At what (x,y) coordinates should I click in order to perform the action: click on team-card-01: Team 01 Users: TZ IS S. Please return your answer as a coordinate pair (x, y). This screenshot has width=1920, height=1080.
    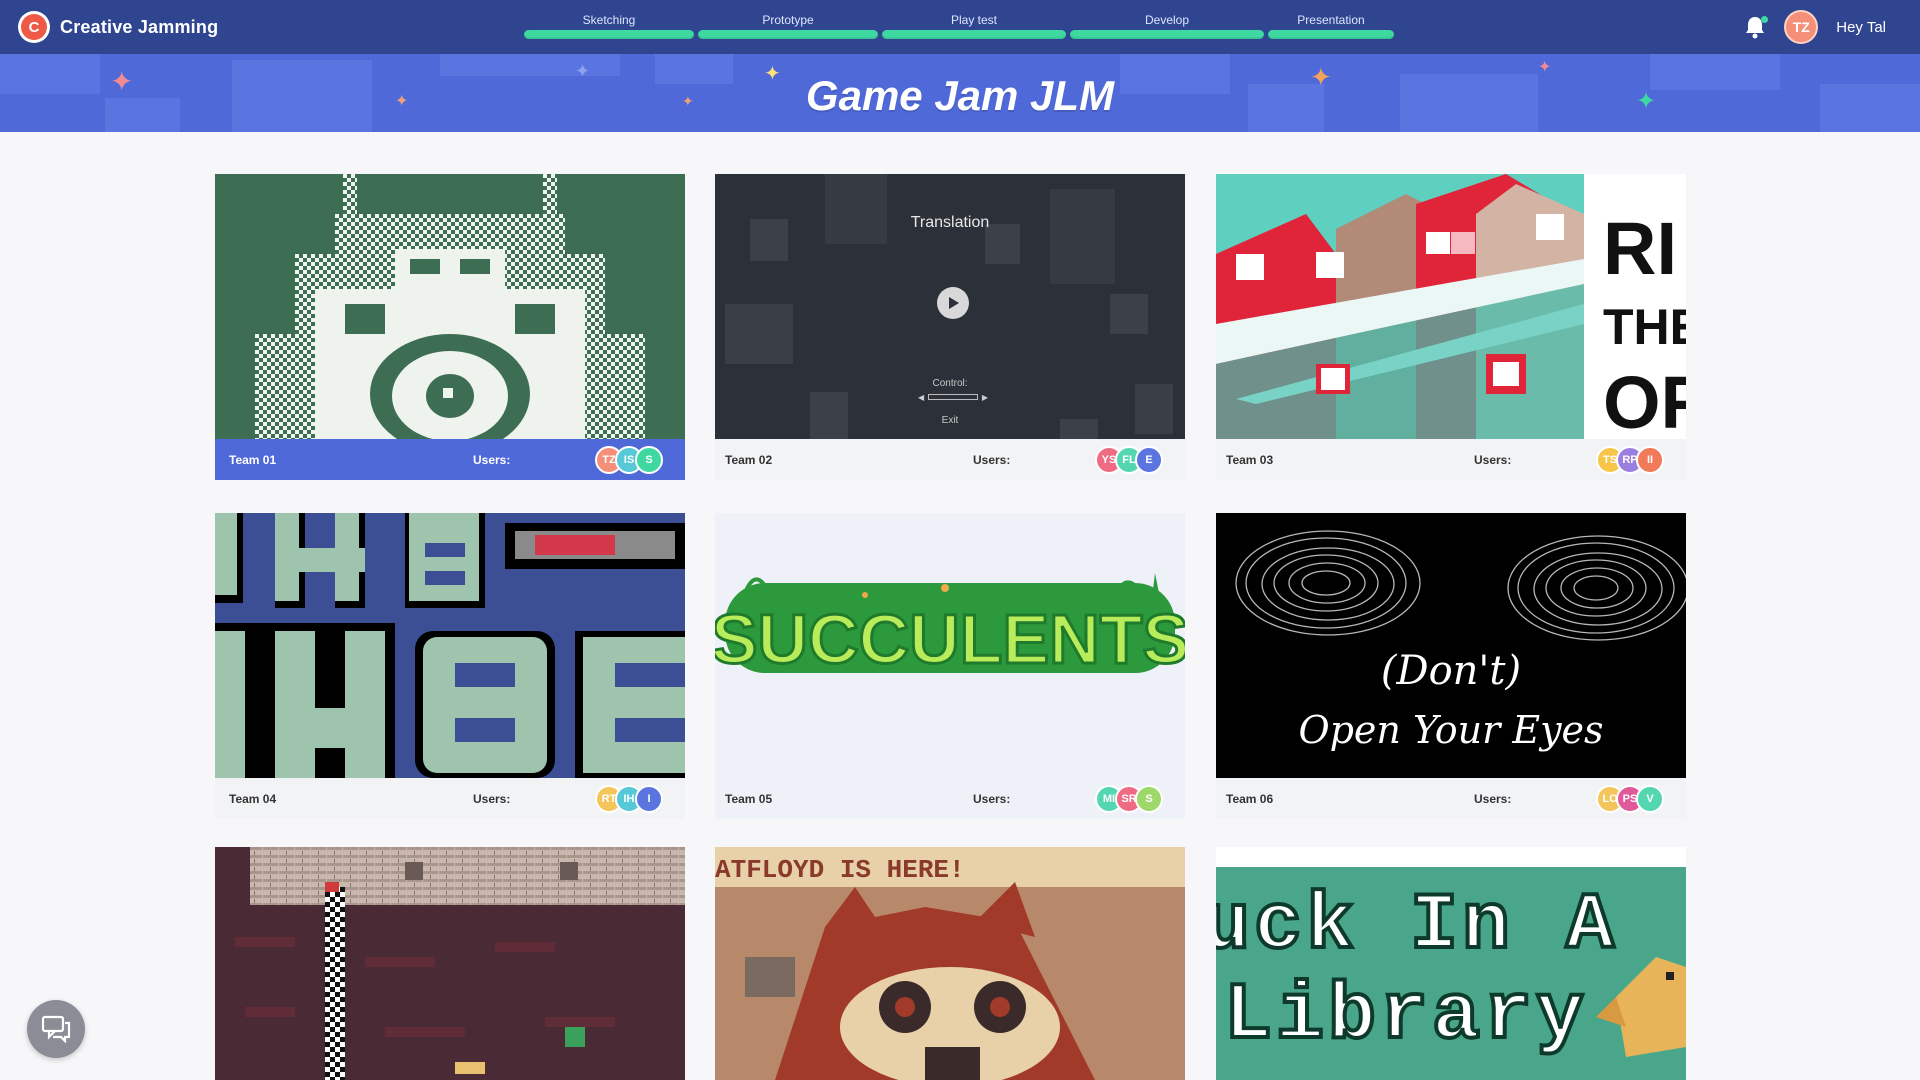
    Looking at the image, I should click on (450, 327).